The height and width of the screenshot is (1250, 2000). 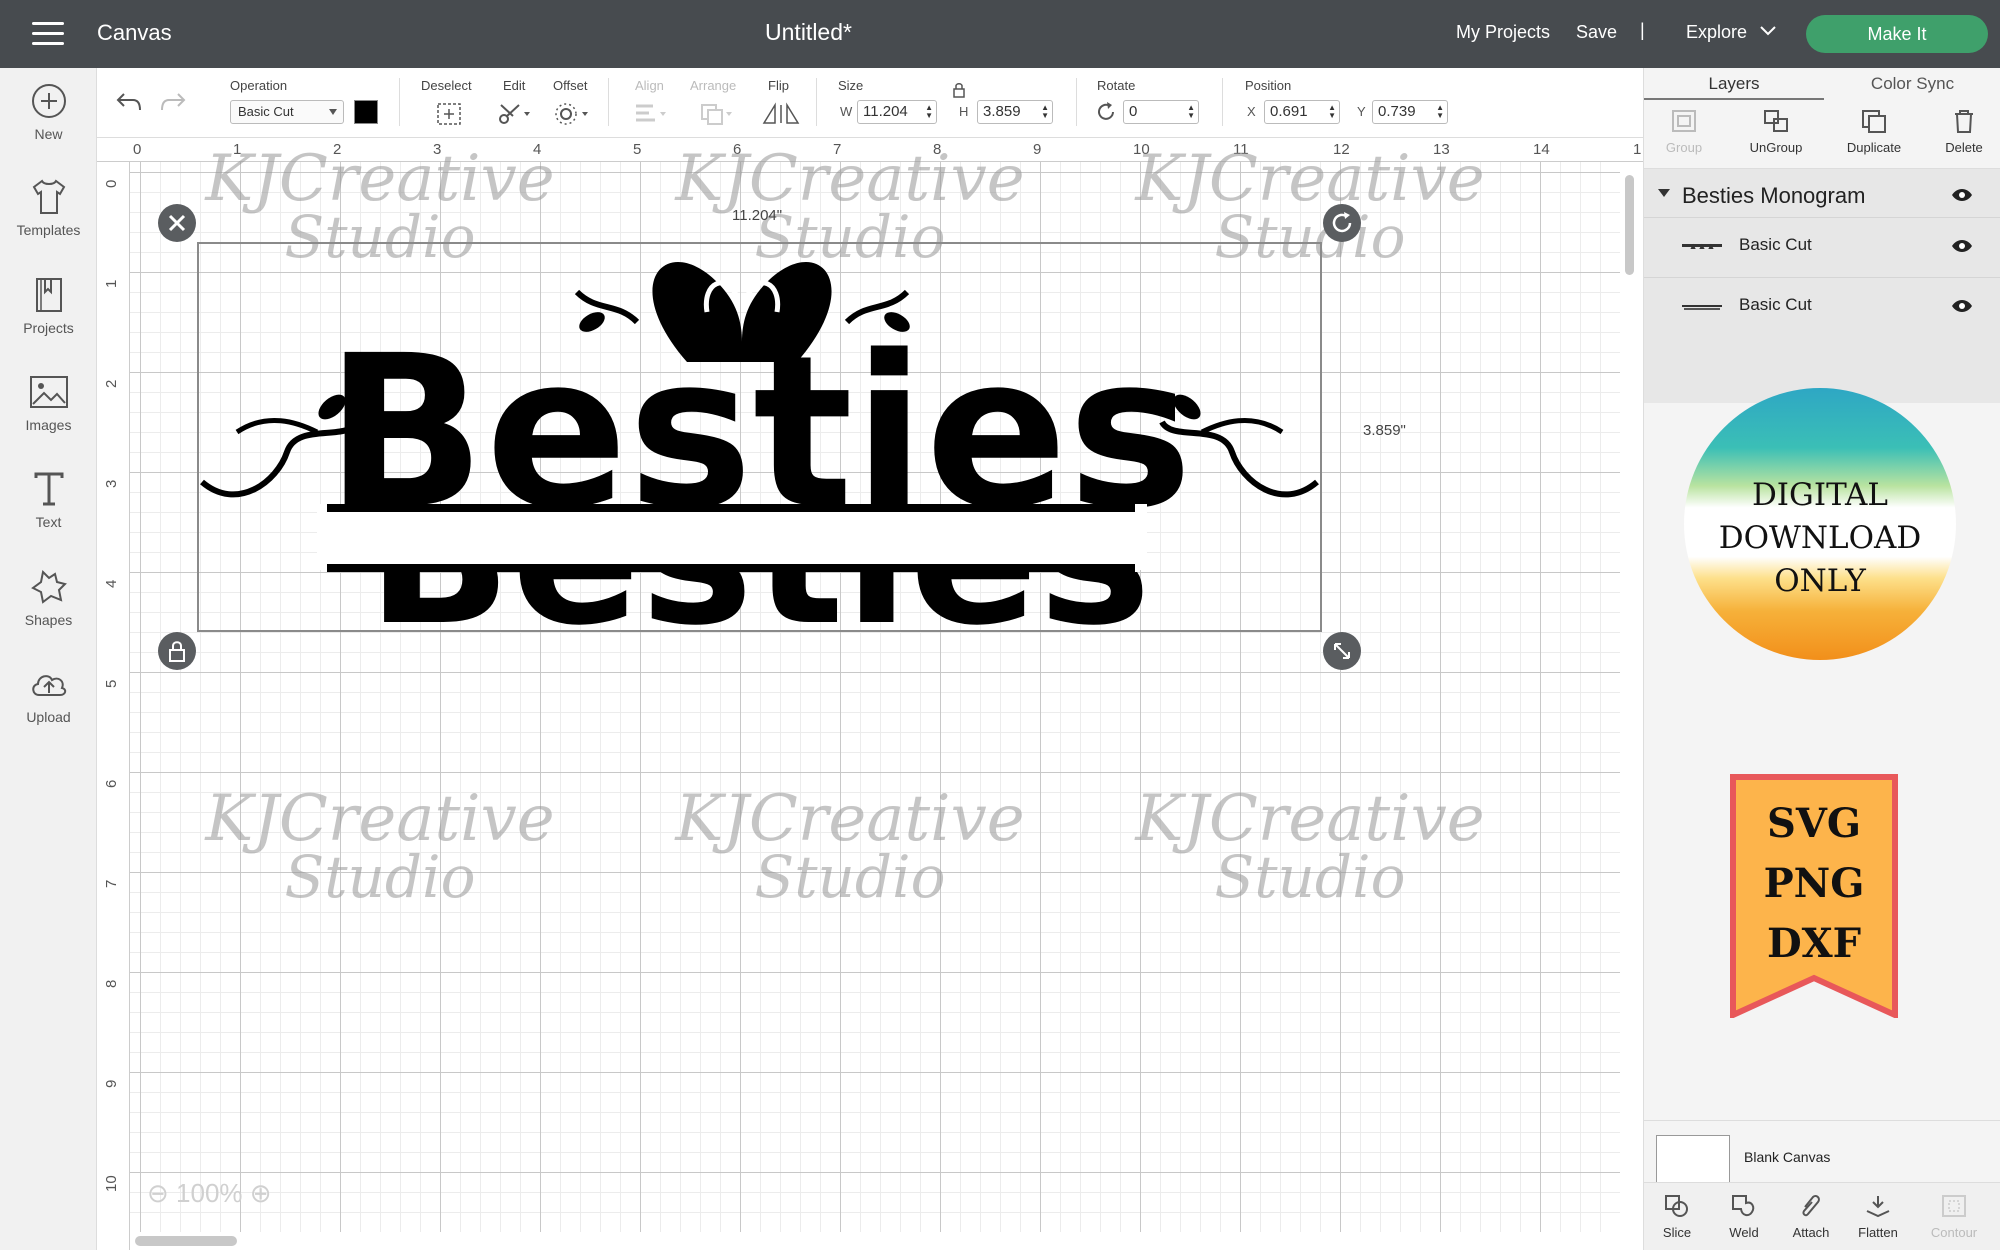 What do you see at coordinates (1822, 199) in the screenshot?
I see `layer-group-row: Besties Monogram` at bounding box center [1822, 199].